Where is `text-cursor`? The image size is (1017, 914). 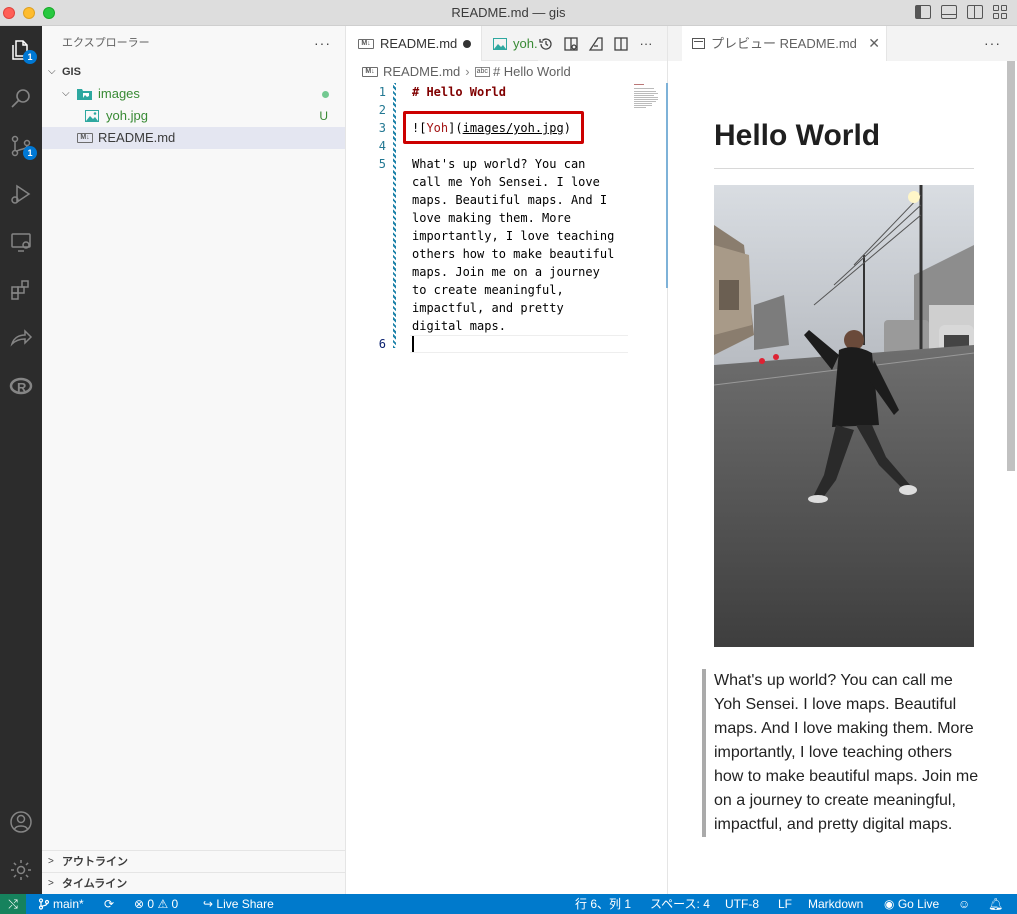 text-cursor is located at coordinates (413, 344).